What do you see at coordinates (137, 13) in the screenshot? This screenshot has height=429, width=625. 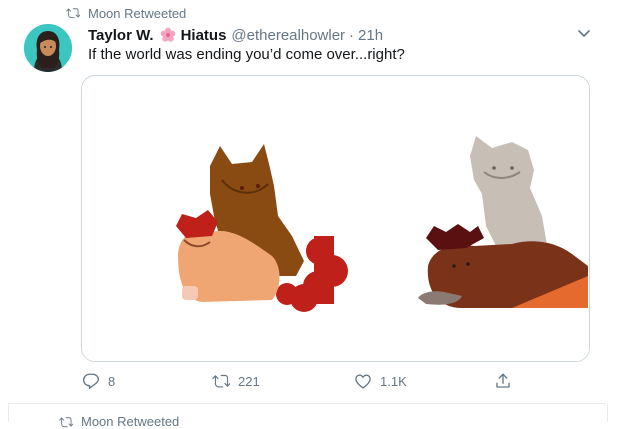 I see `retweeted-by-label: Moon Retweeted` at bounding box center [137, 13].